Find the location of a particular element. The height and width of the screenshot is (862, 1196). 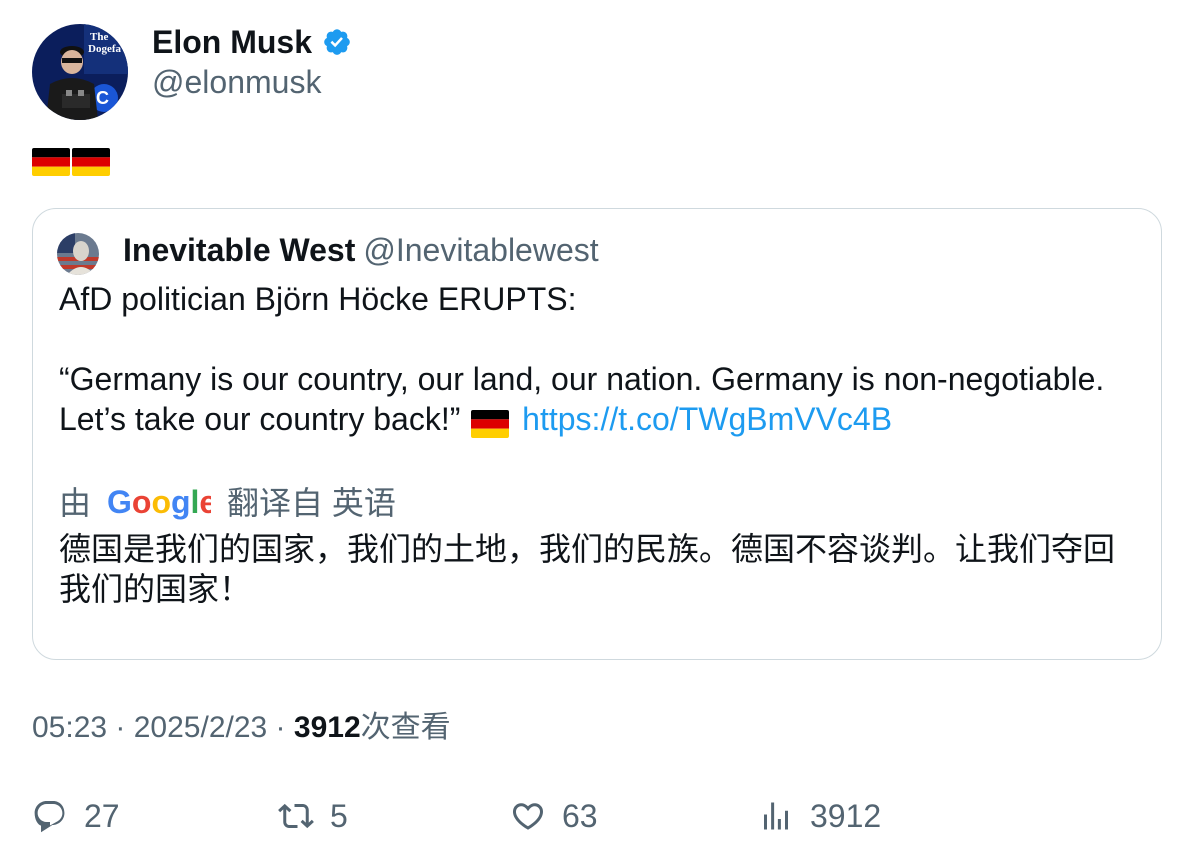

like-button: 63 is located at coordinates (554, 816).